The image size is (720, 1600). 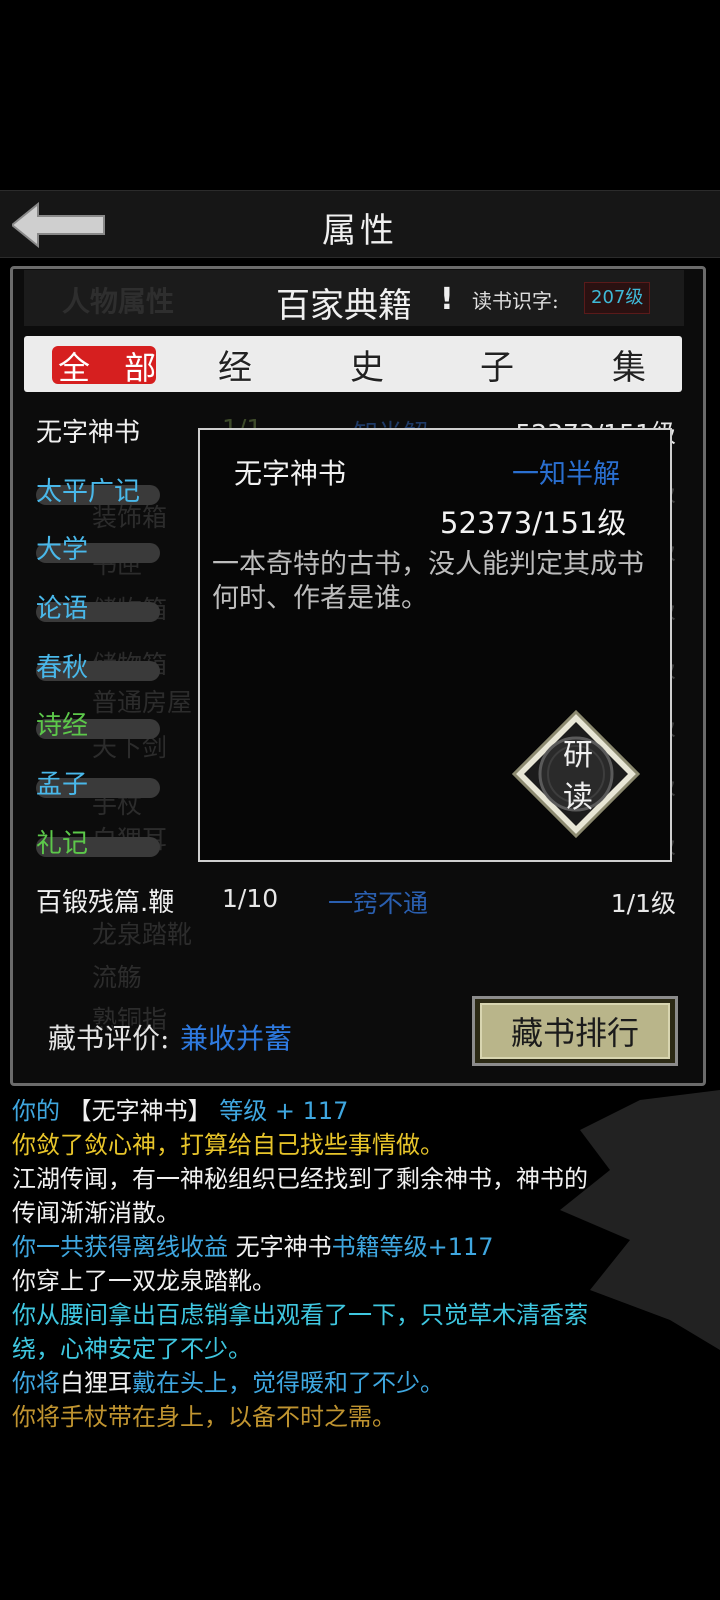 What do you see at coordinates (300, 1179) in the screenshot?
I see `log-segment: 江湖传闻，有一神秘组织已经找到了剩余神书，神书的` at bounding box center [300, 1179].